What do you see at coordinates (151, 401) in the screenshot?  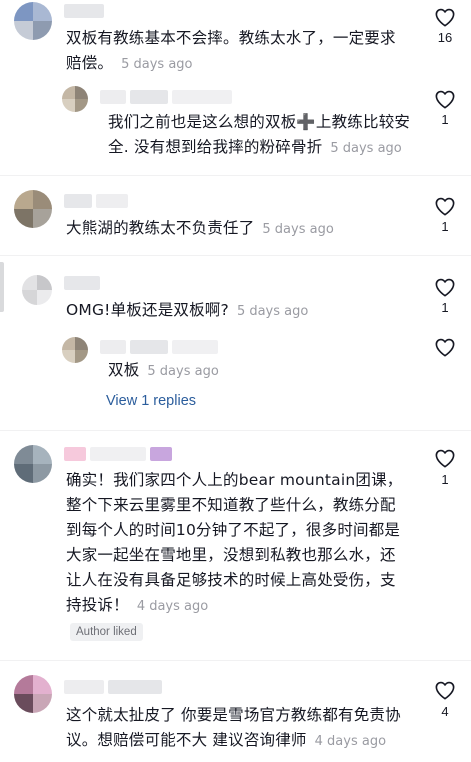 I see `view-replies-link: View 1 replies` at bounding box center [151, 401].